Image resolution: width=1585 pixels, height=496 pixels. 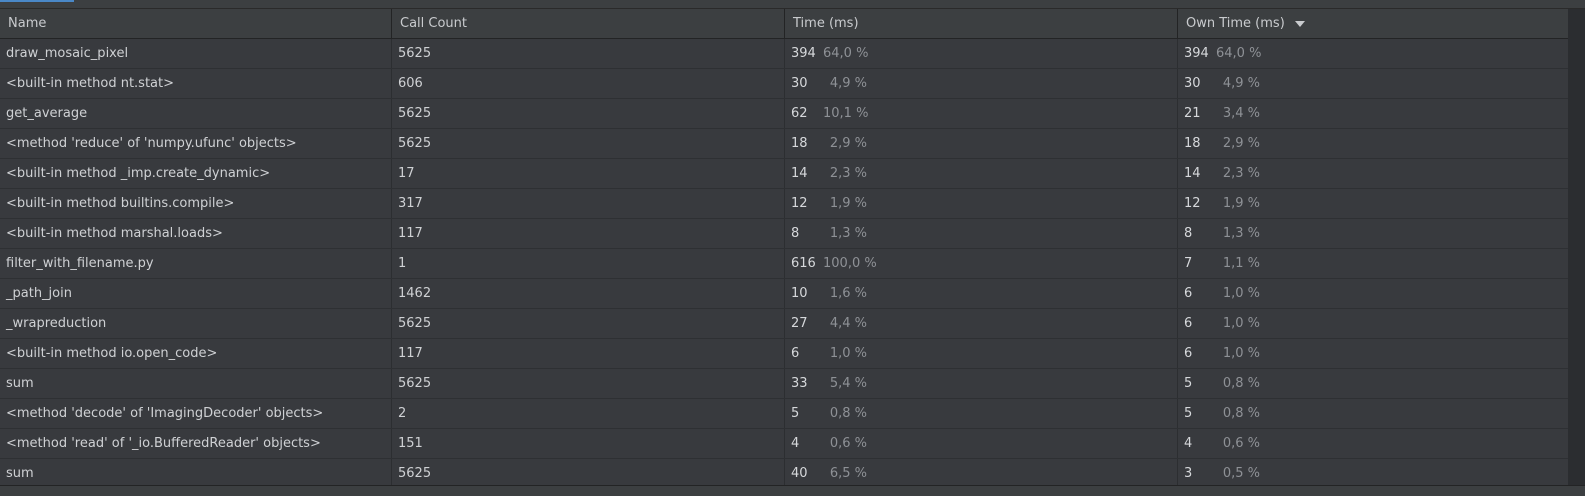 I want to click on call-count-value: 1, so click(x=402, y=263).